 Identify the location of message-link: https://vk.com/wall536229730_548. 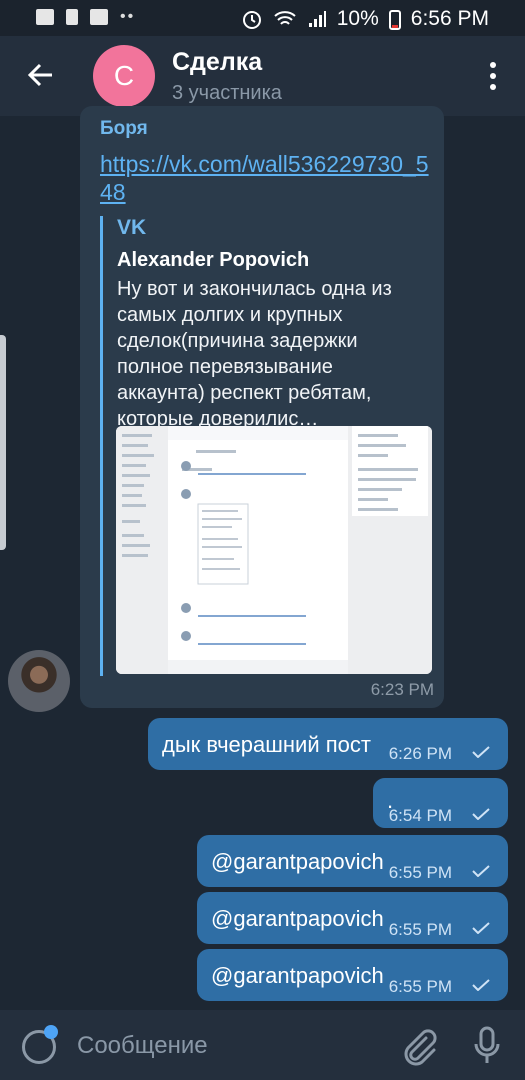
(270, 178).